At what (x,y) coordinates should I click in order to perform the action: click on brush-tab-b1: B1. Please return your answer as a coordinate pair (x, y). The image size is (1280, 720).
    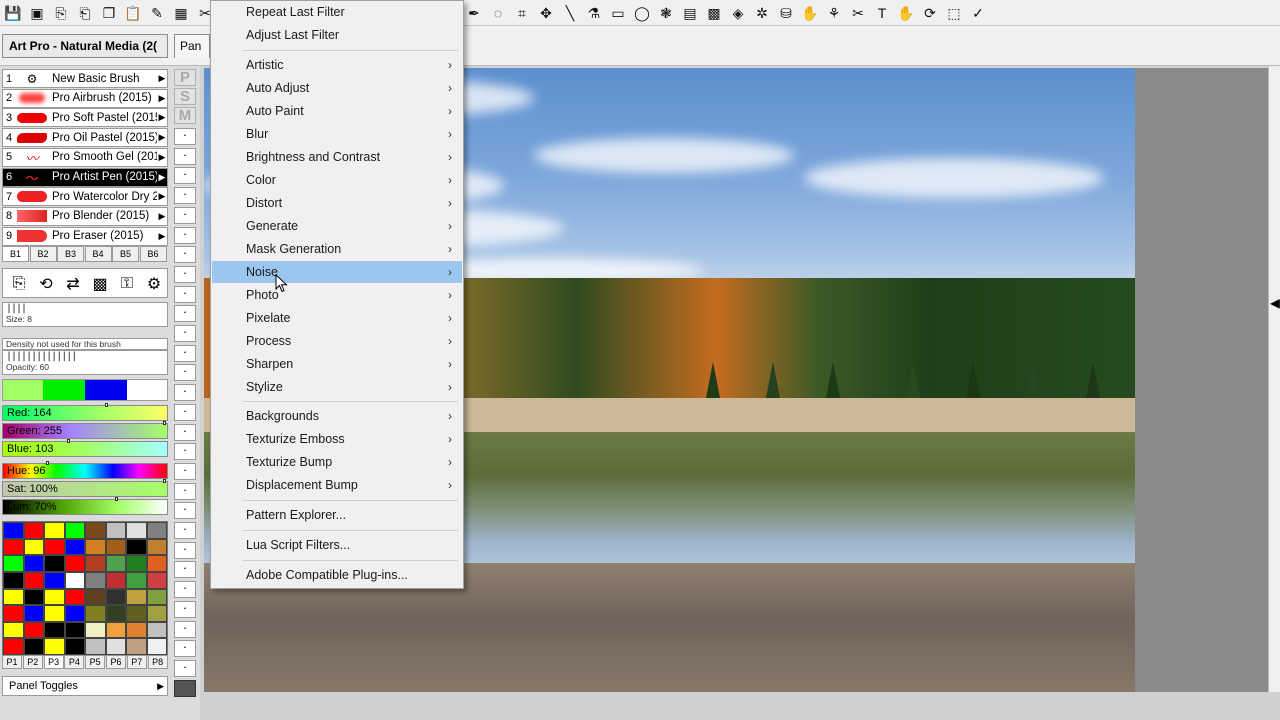
    Looking at the image, I should click on (15, 254).